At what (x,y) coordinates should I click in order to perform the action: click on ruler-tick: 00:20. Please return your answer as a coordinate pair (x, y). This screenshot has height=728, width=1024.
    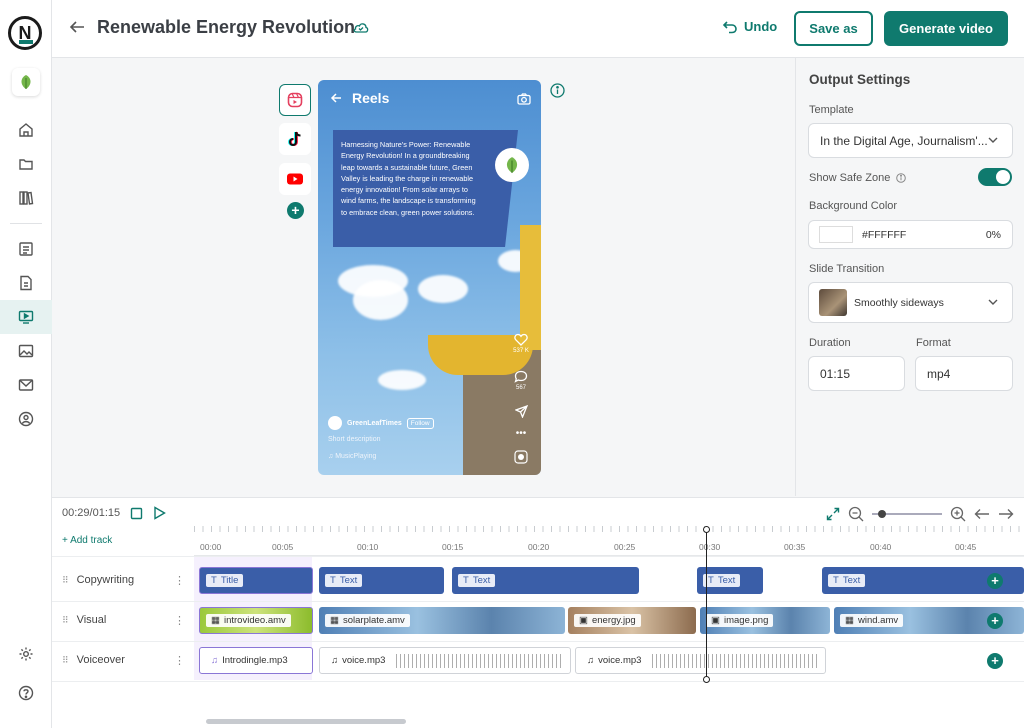
    Looking at the image, I should click on (539, 547).